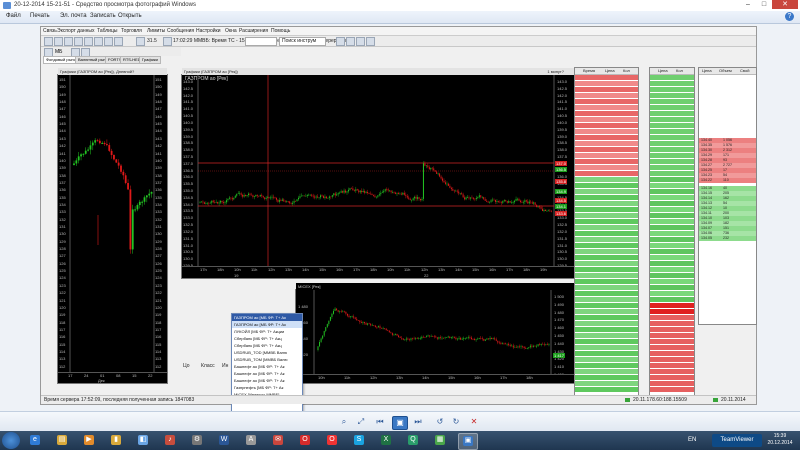 The height and width of the screenshot is (450, 800). Describe the element at coordinates (107, 31) in the screenshot. I see `app-menu-item: Таблицы` at that location.